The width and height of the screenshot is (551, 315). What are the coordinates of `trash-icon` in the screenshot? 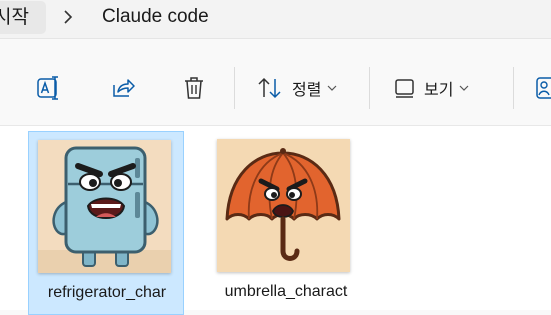 It's located at (194, 88).